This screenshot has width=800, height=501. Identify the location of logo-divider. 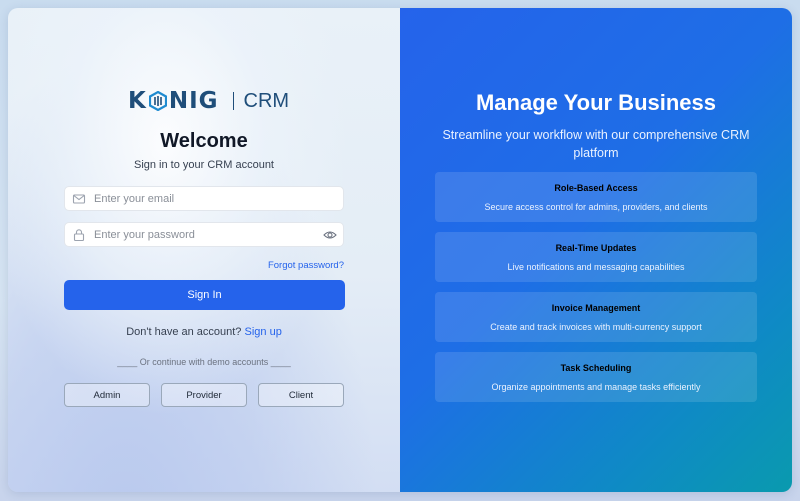
(233, 101).